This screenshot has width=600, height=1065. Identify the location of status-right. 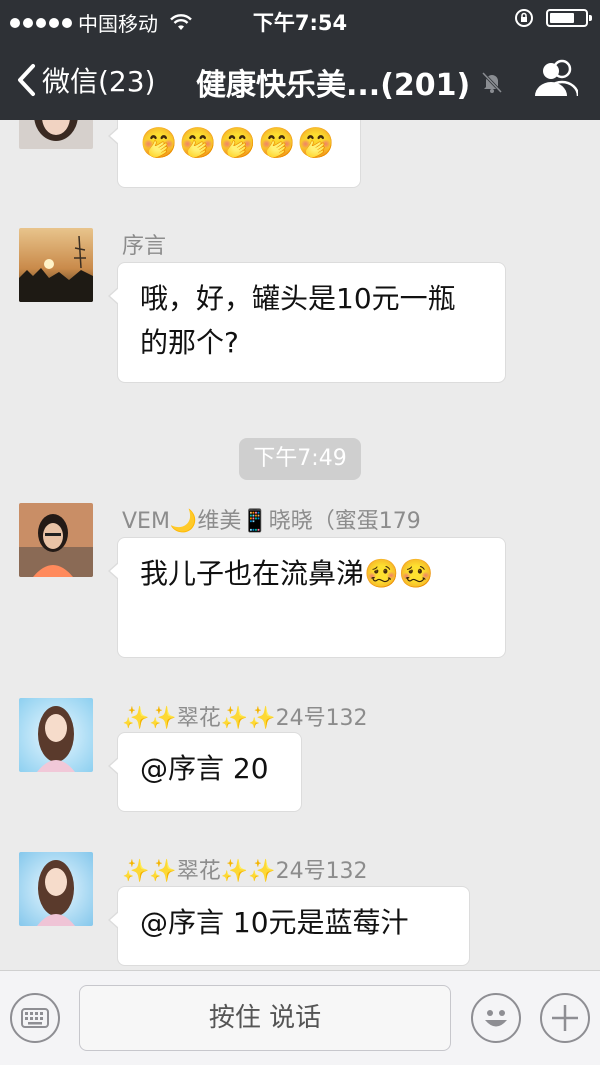
(553, 18).